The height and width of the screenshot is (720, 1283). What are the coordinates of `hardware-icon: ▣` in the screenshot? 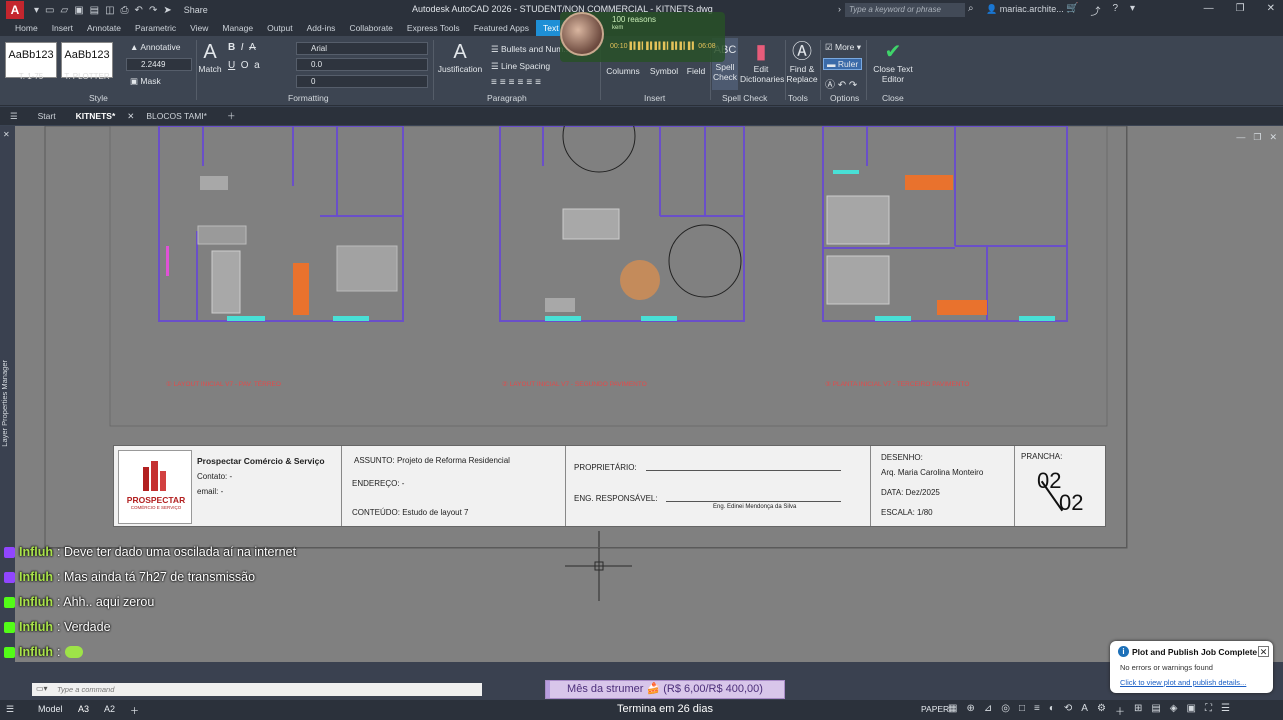 It's located at (1190, 710).